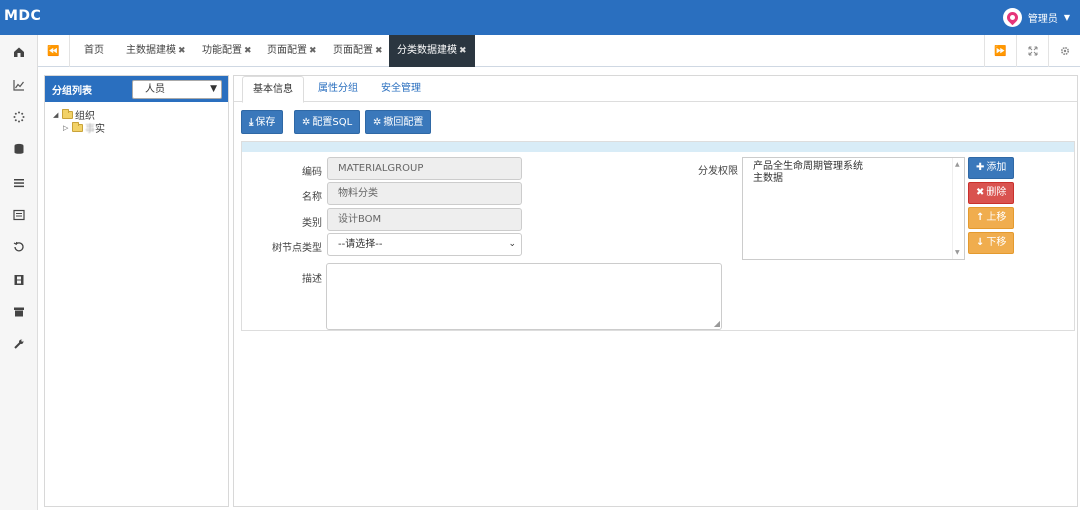 The height and width of the screenshot is (510, 1080). I want to click on user-avatar-icon, so click(1012, 17).